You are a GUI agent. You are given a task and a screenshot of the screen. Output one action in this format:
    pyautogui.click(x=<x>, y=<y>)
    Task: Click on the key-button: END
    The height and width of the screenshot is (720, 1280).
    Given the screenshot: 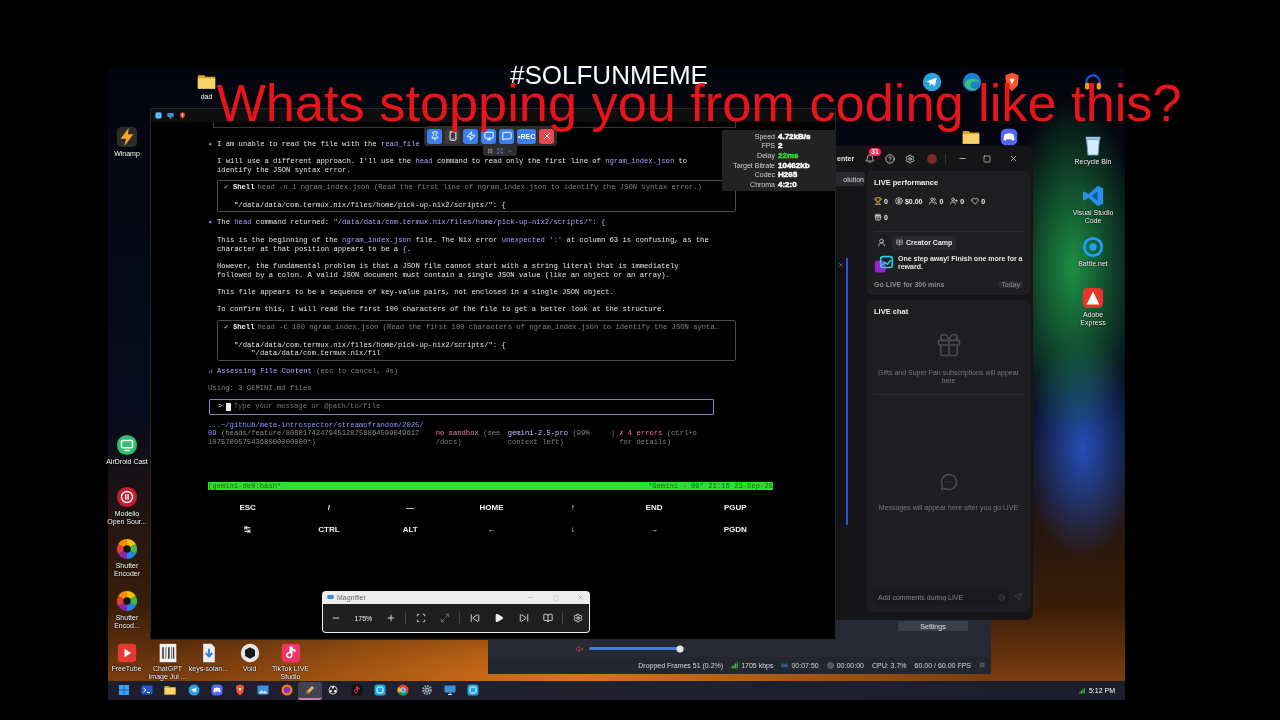 What is the action you would take?
    pyautogui.click(x=654, y=507)
    